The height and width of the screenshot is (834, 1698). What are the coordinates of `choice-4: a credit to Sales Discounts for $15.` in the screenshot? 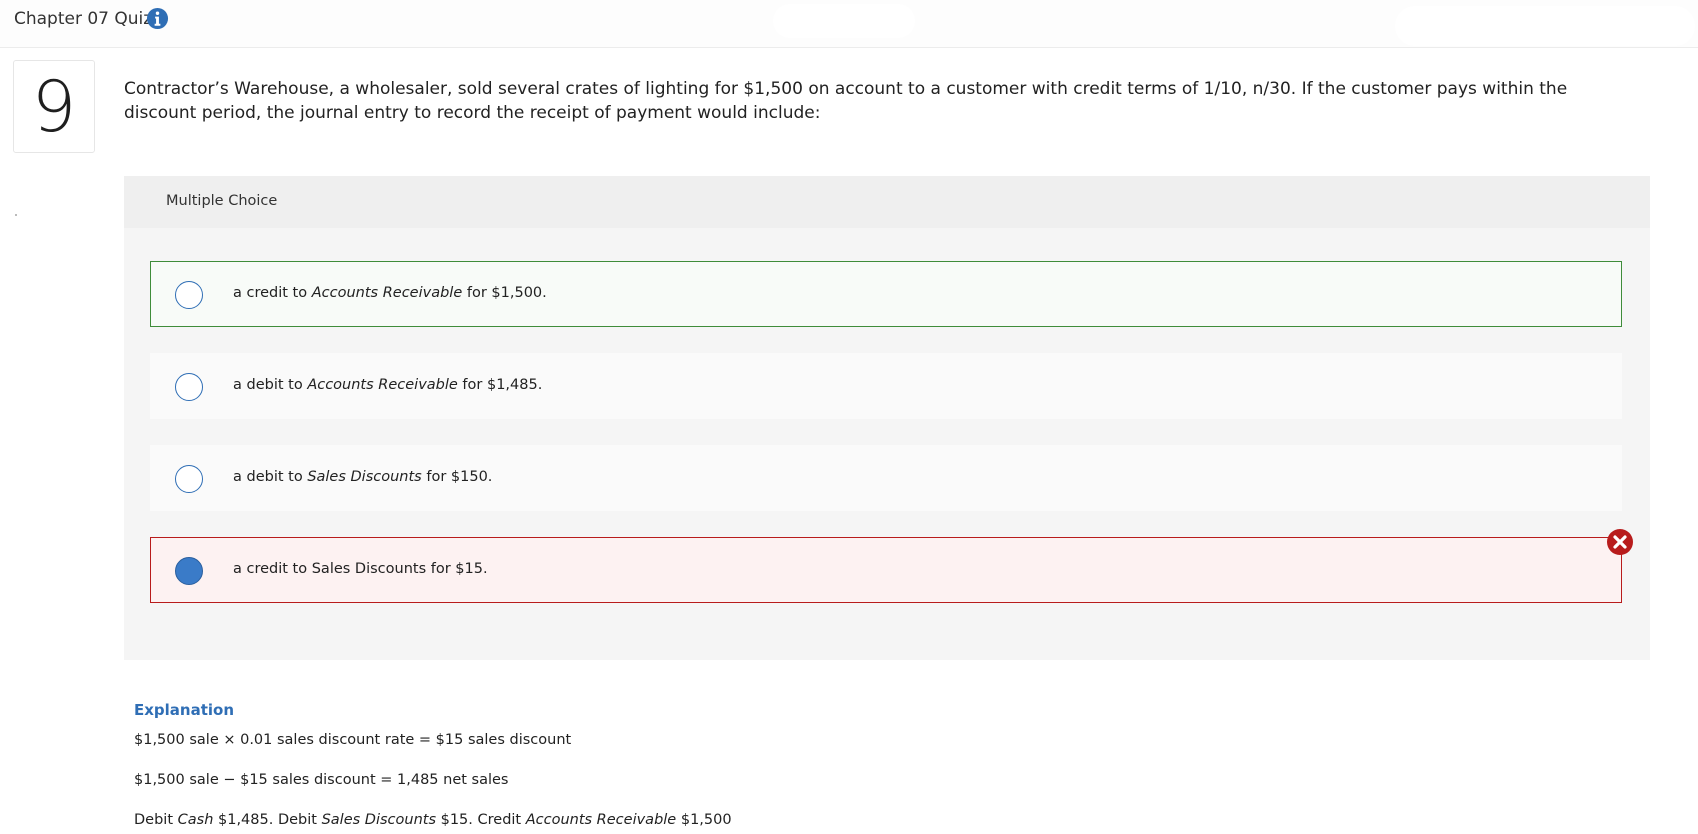 It's located at (886, 570).